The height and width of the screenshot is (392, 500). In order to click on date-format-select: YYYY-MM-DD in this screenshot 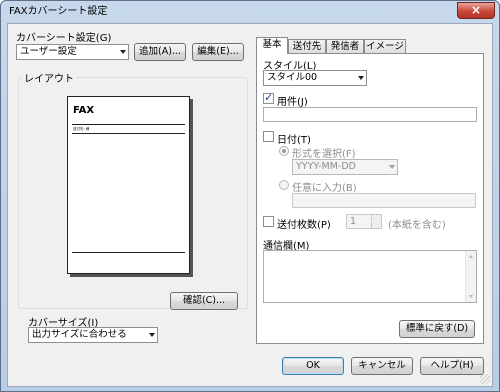, I will do `click(345, 167)`.